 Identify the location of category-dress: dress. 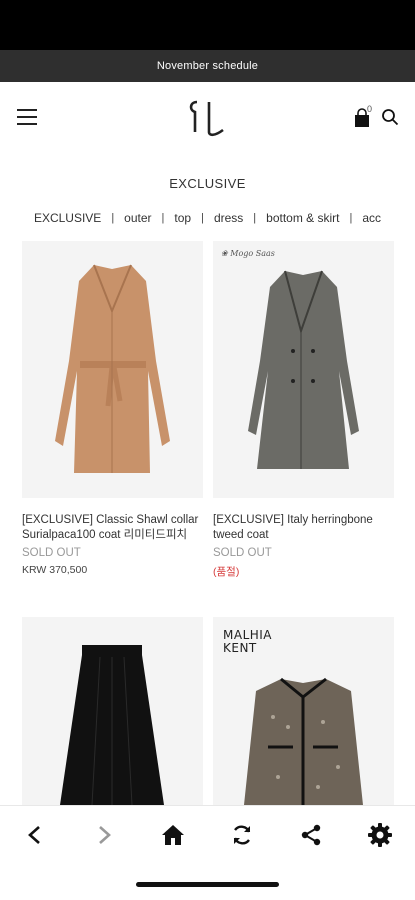
(228, 218).